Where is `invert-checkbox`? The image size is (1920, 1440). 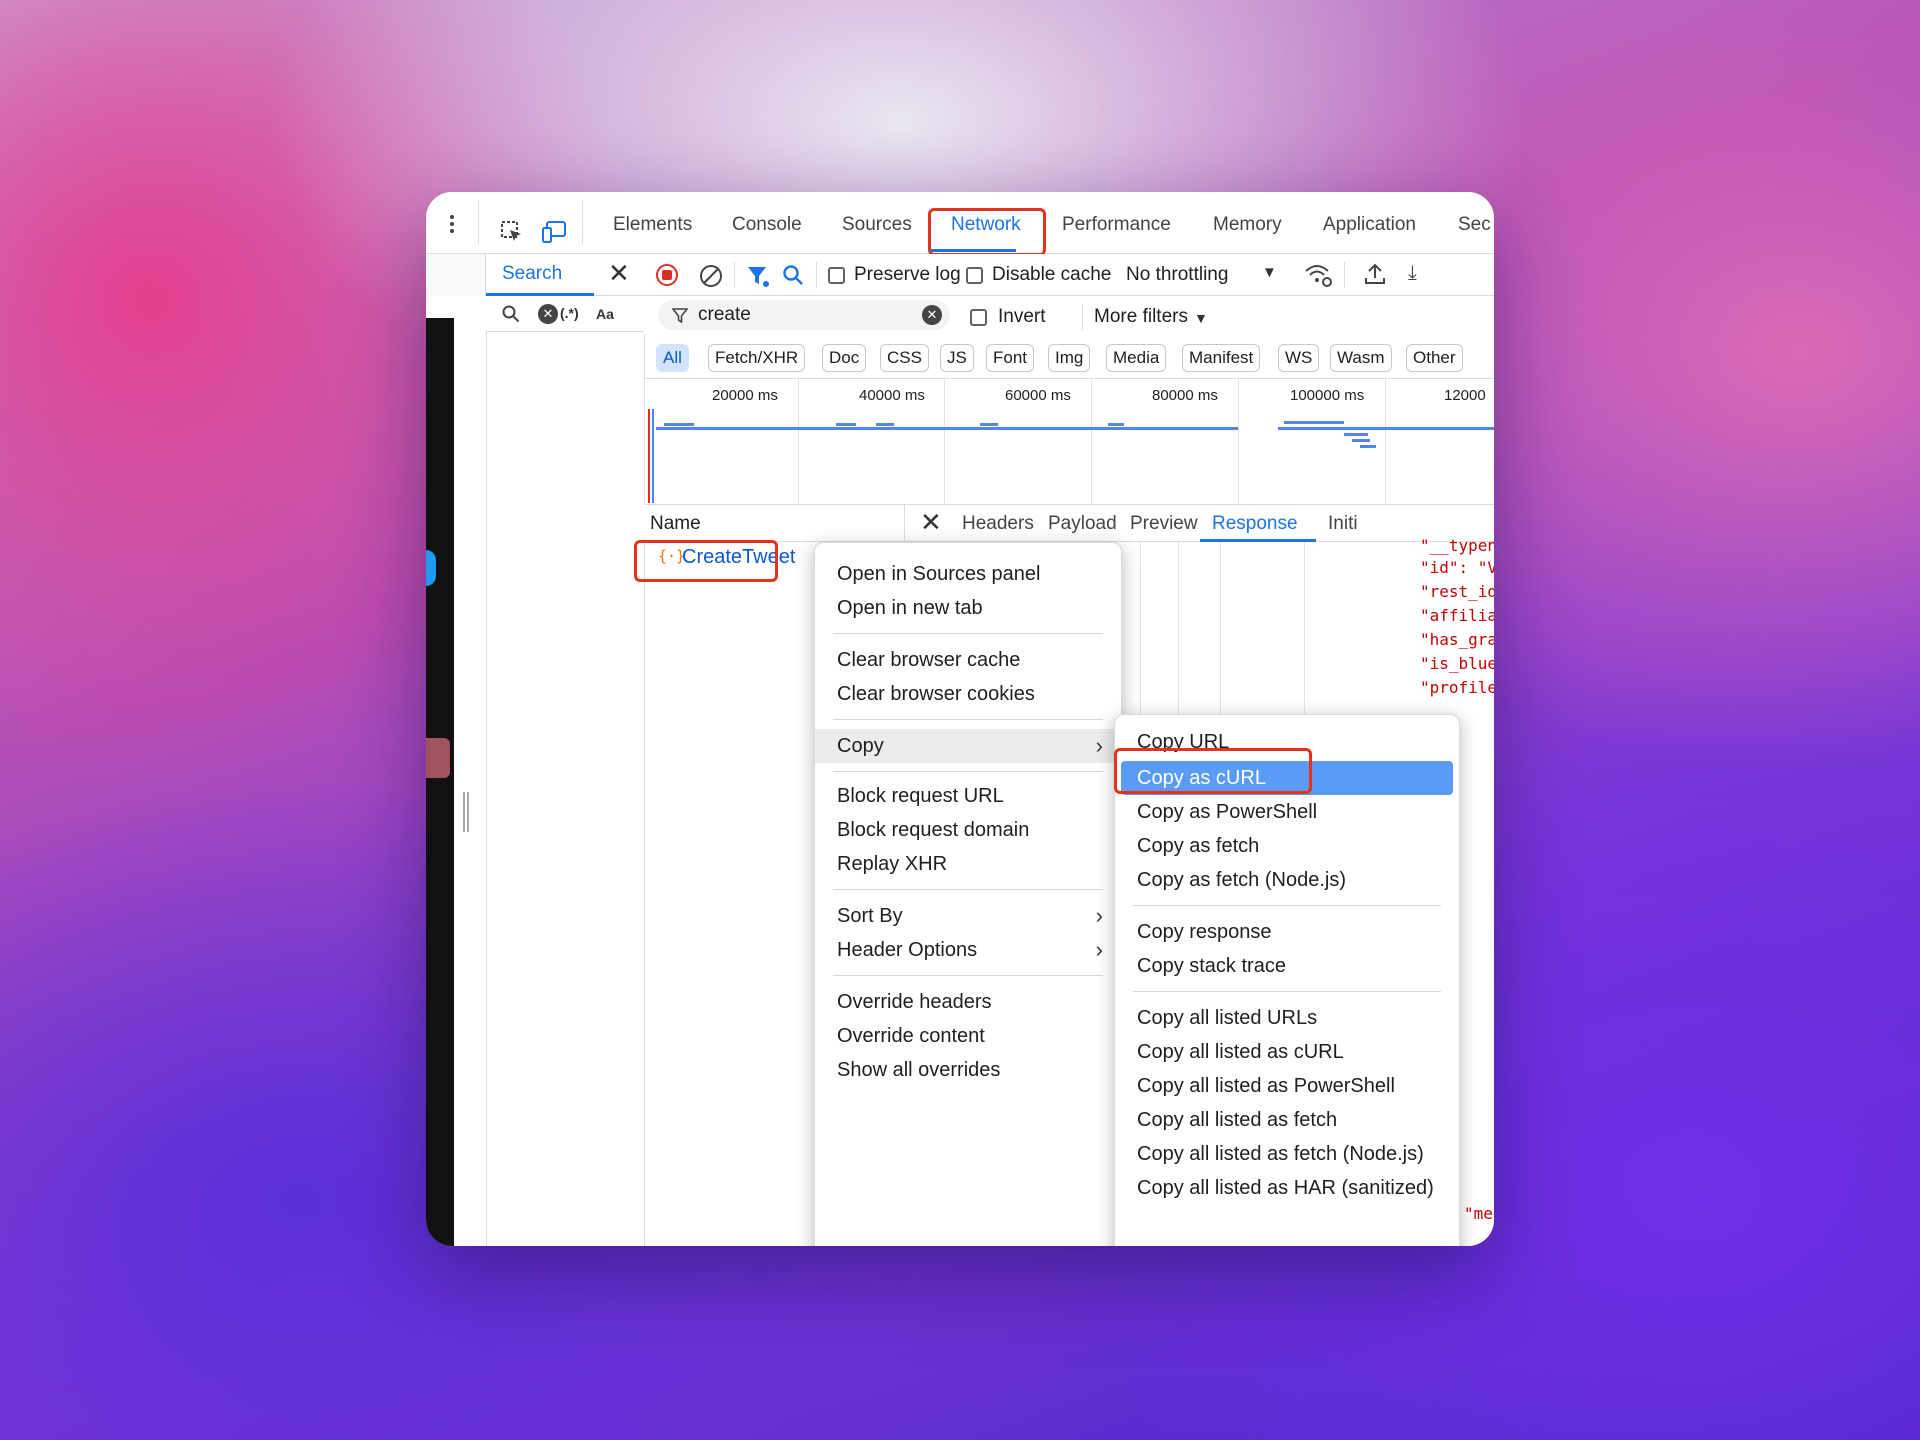 invert-checkbox is located at coordinates (978, 317).